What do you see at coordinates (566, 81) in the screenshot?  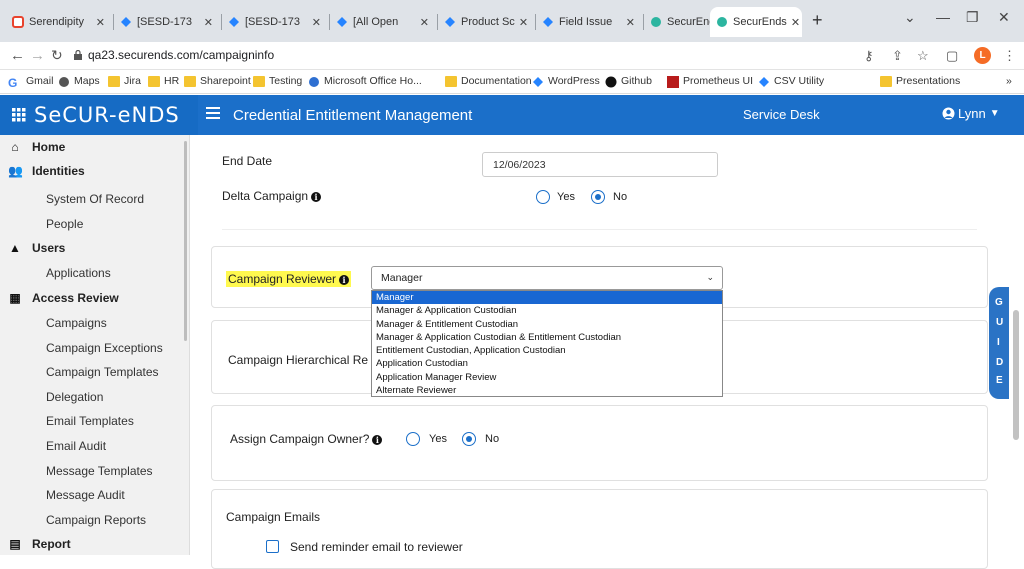 I see `bookmark-wordpress: WordPress` at bounding box center [566, 81].